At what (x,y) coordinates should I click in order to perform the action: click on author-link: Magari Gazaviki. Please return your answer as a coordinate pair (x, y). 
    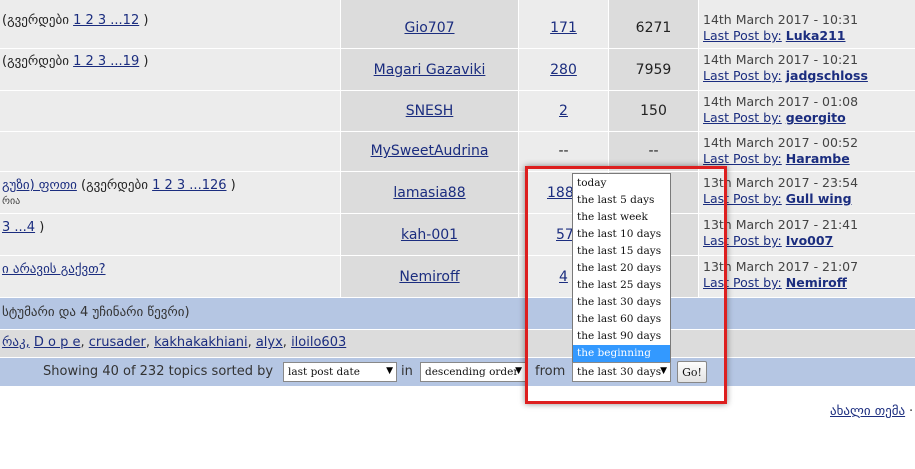
    Looking at the image, I should click on (429, 70).